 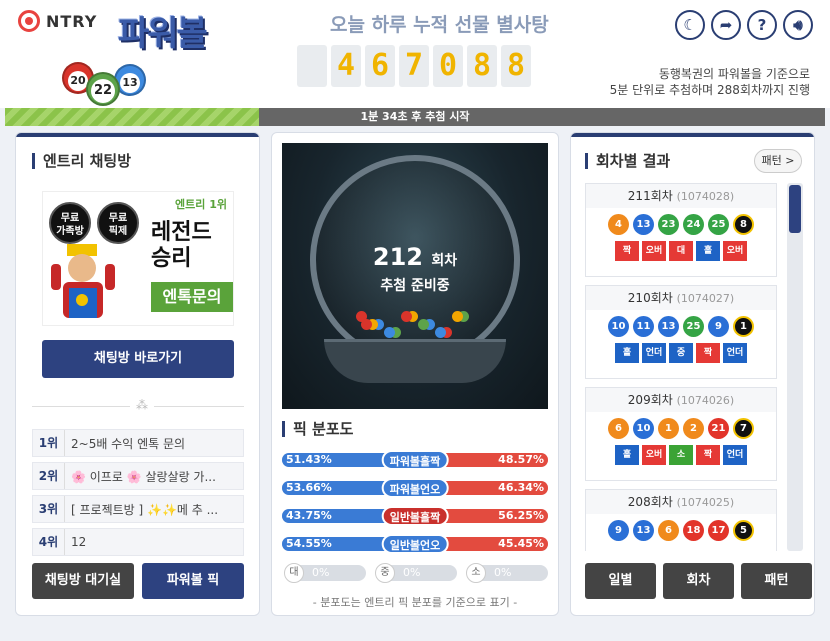 I want to click on result-tag: 언더, so click(x=735, y=455).